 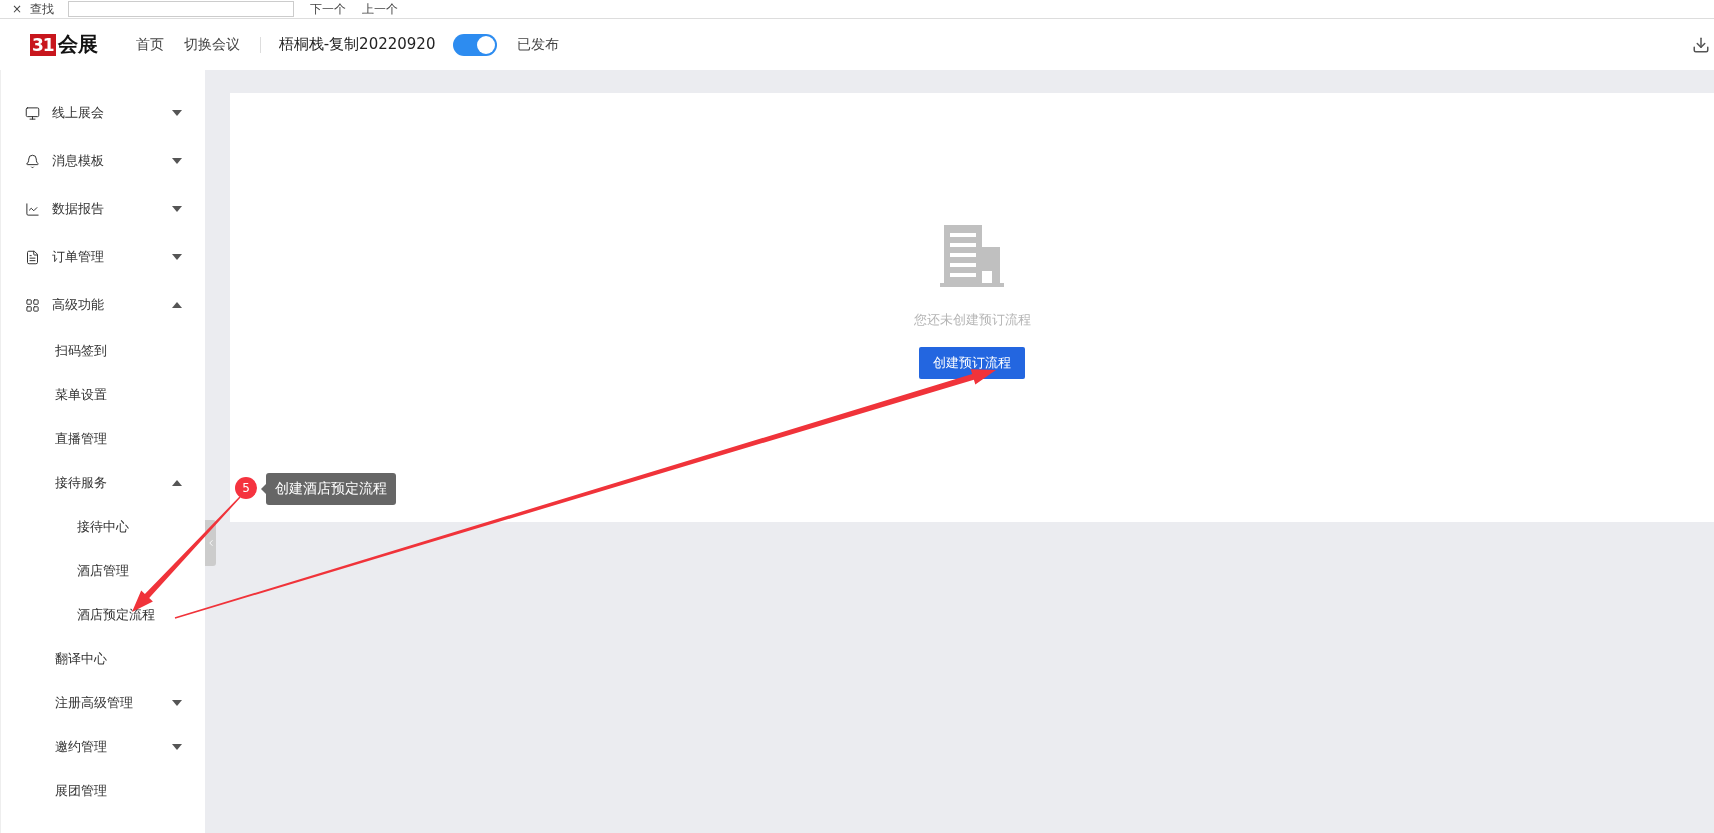 What do you see at coordinates (103, 305) in the screenshot?
I see `sidebar-item: 高级功能` at bounding box center [103, 305].